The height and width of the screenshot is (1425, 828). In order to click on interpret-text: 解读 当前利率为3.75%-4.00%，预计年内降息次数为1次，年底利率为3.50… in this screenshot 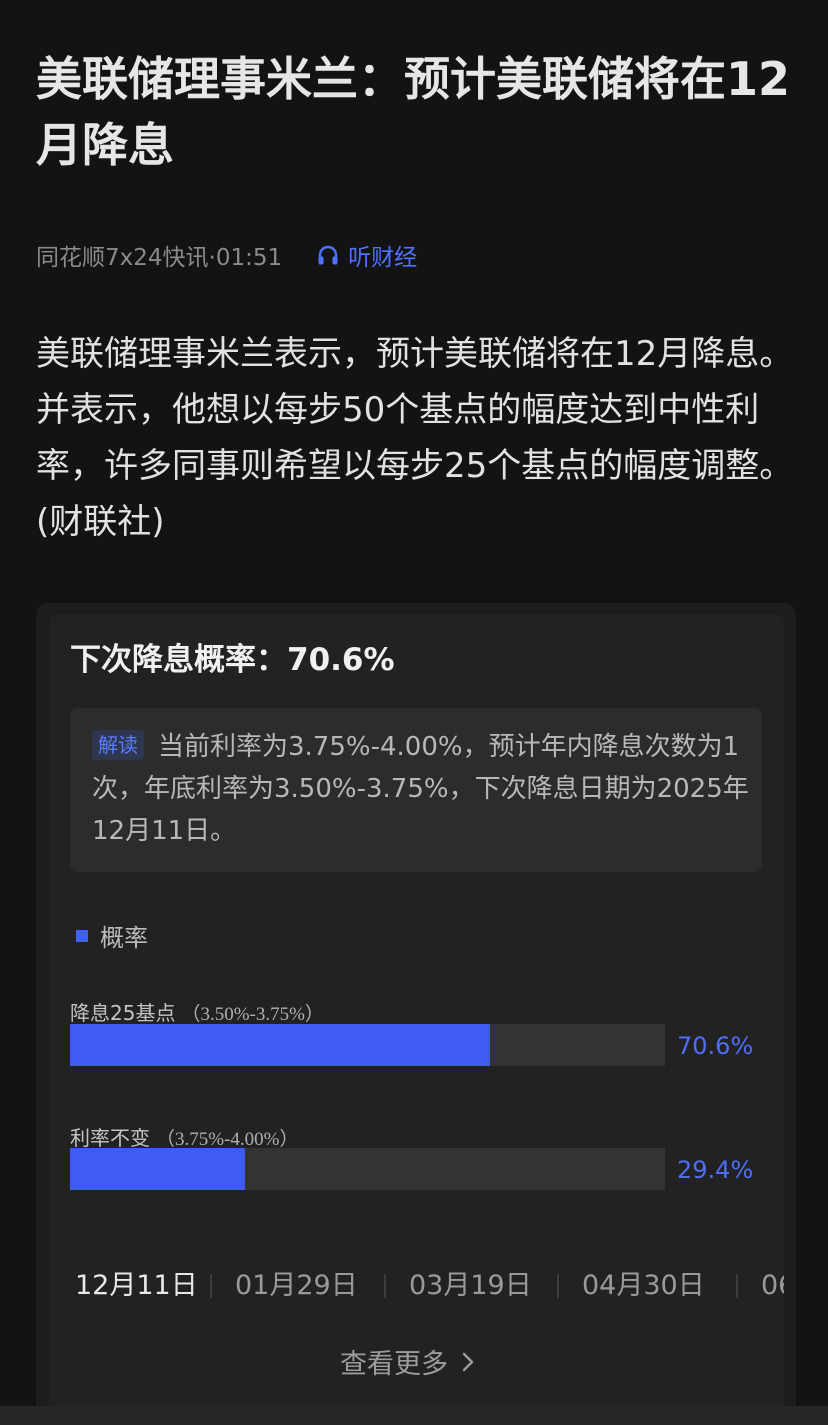, I will do `click(422, 789)`.